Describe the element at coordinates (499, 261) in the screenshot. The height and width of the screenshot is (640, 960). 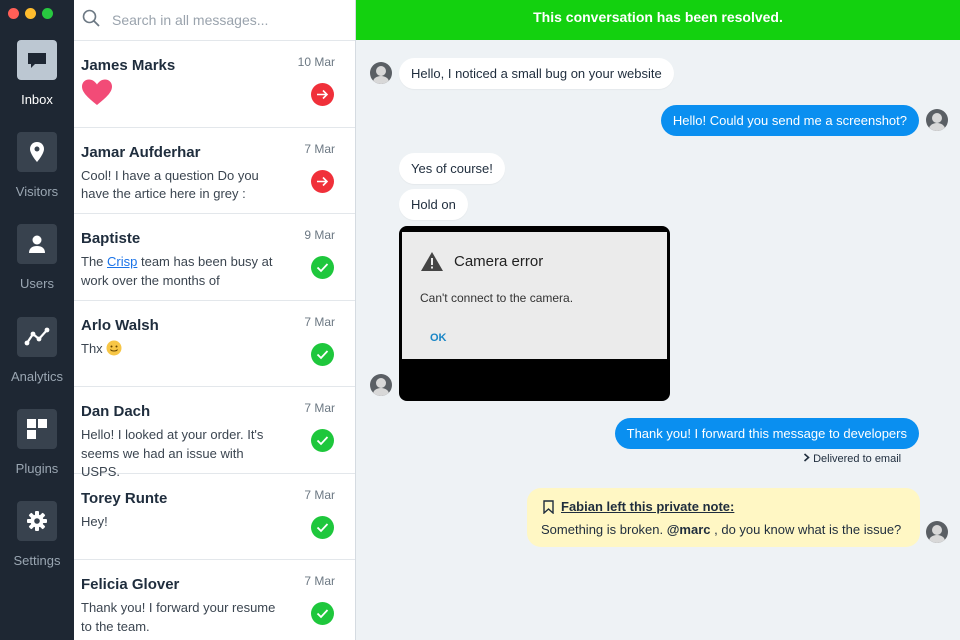
I see `dialog-title: Camera error` at that location.